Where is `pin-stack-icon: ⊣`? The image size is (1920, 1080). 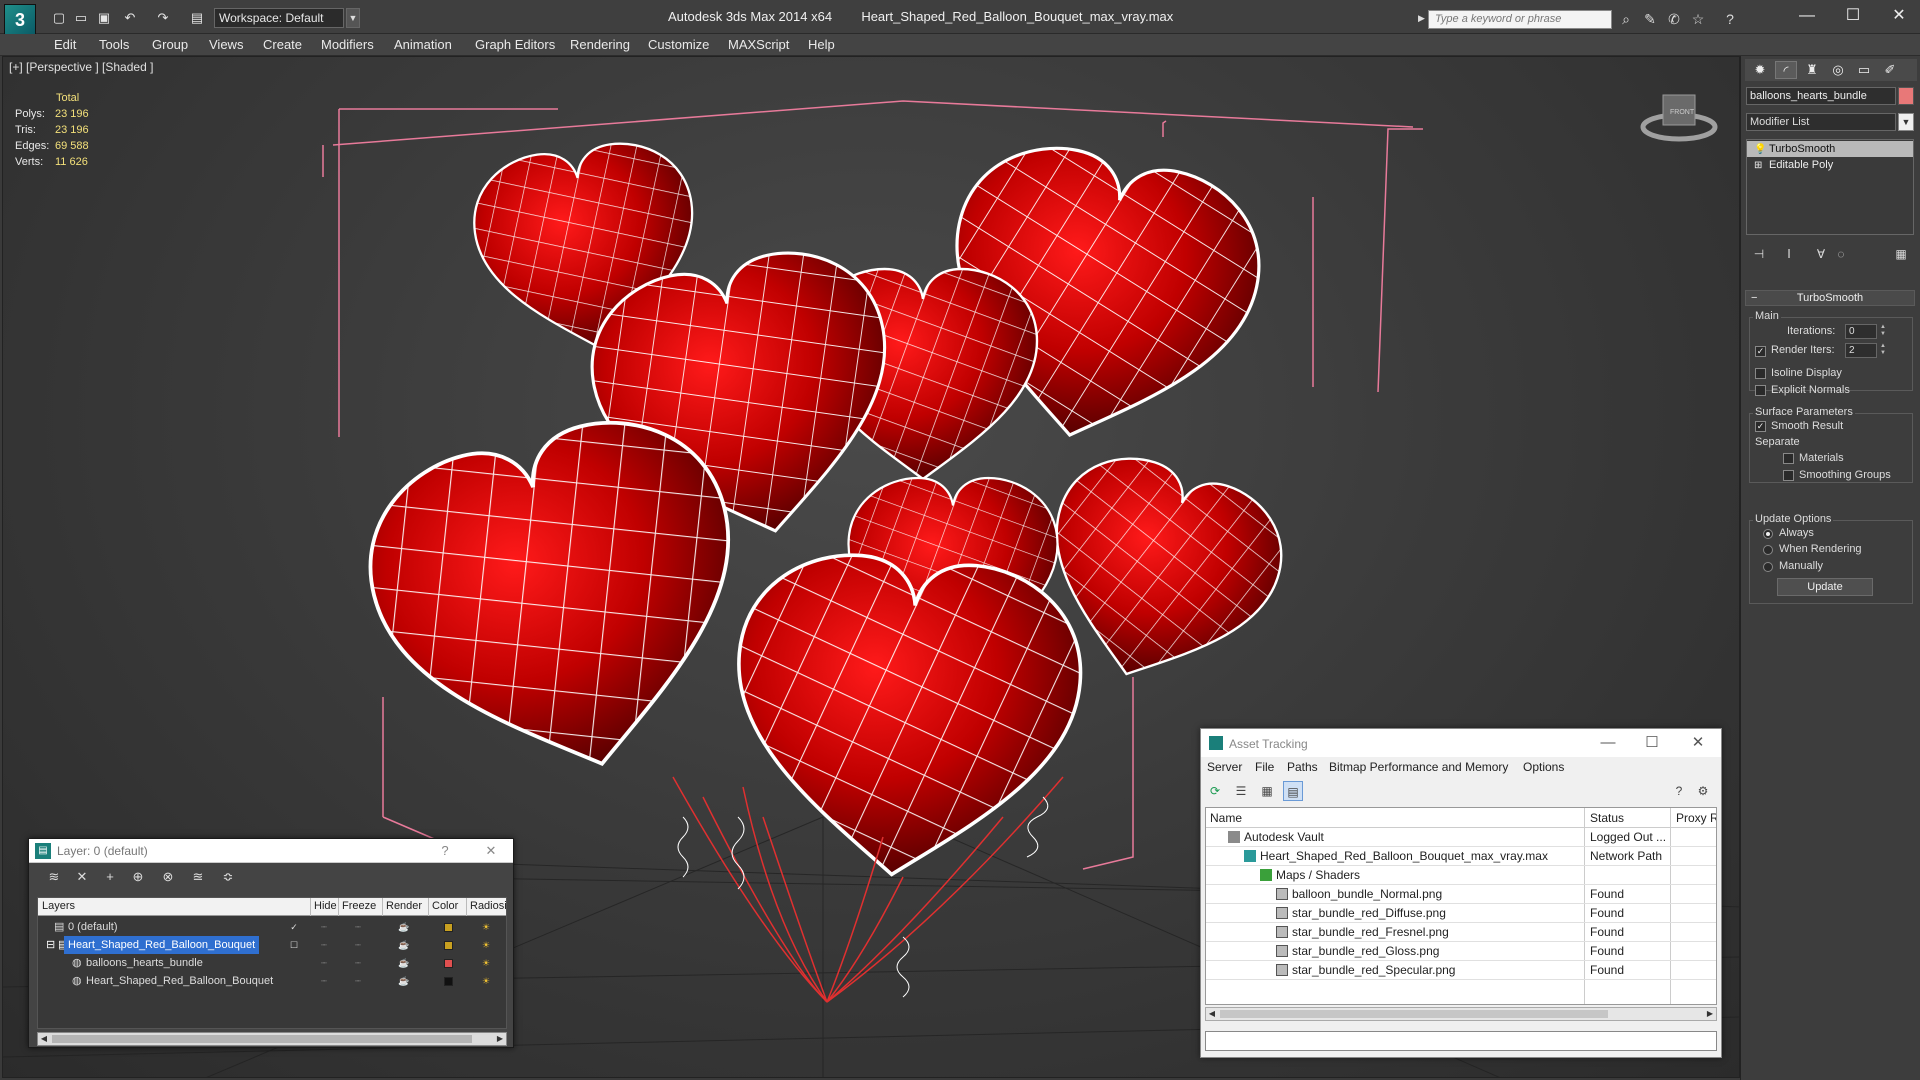 pin-stack-icon: ⊣ is located at coordinates (1759, 254).